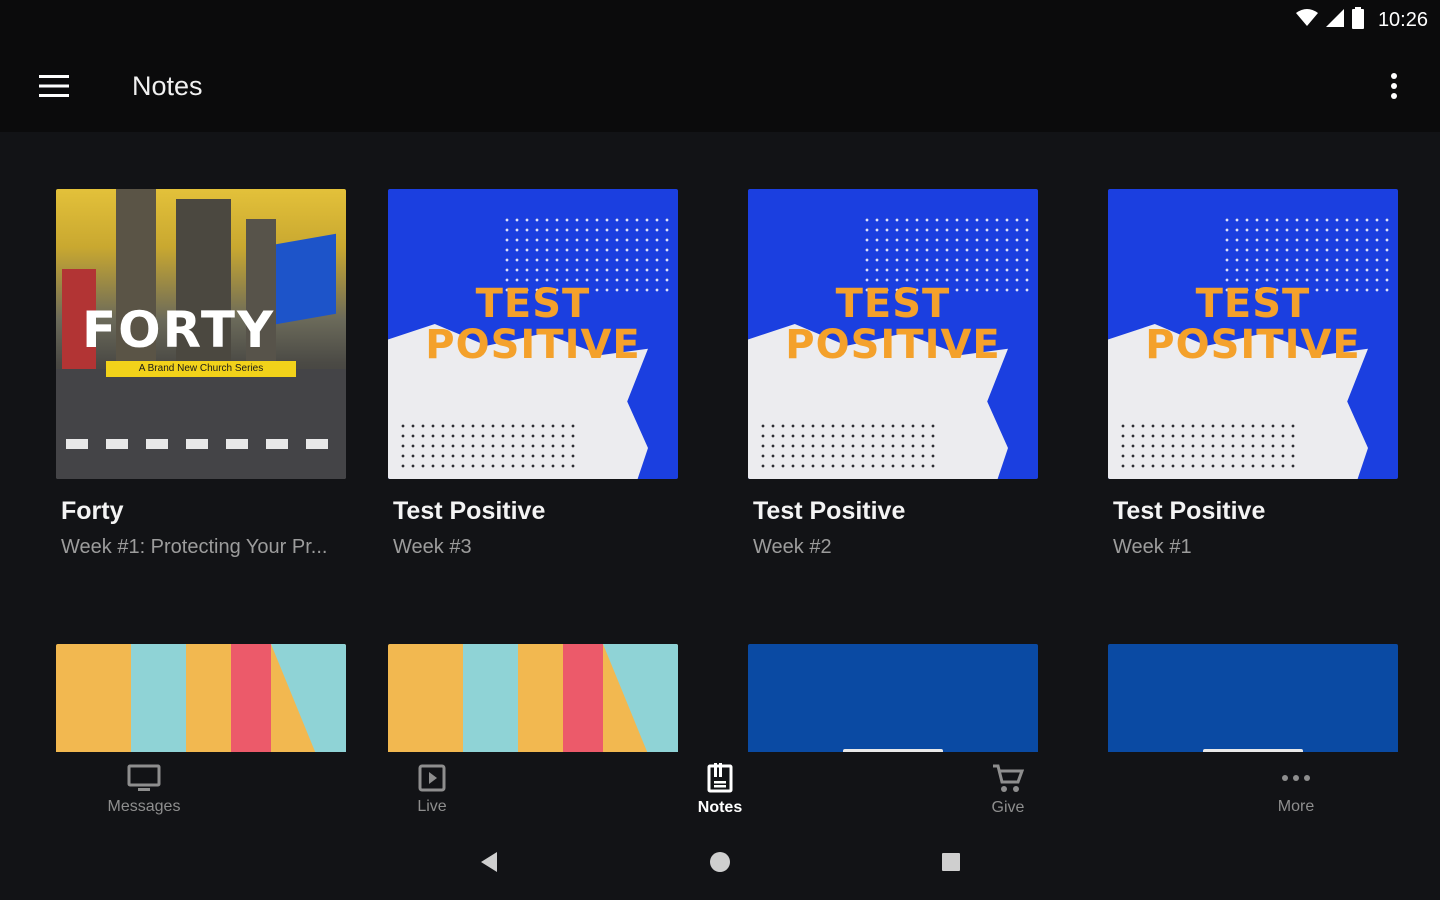 Image resolution: width=1440 pixels, height=900 pixels. I want to click on series-card-test-positive-week-1: TEST POSITIVE Test Positive Week #1, so click(1253, 374).